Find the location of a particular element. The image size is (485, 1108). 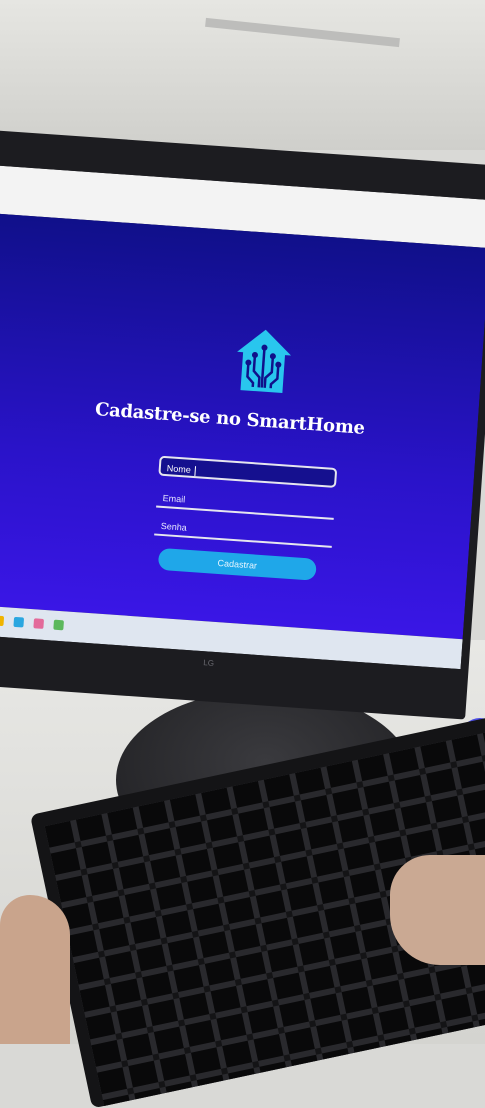

app-icon is located at coordinates (39, 623).